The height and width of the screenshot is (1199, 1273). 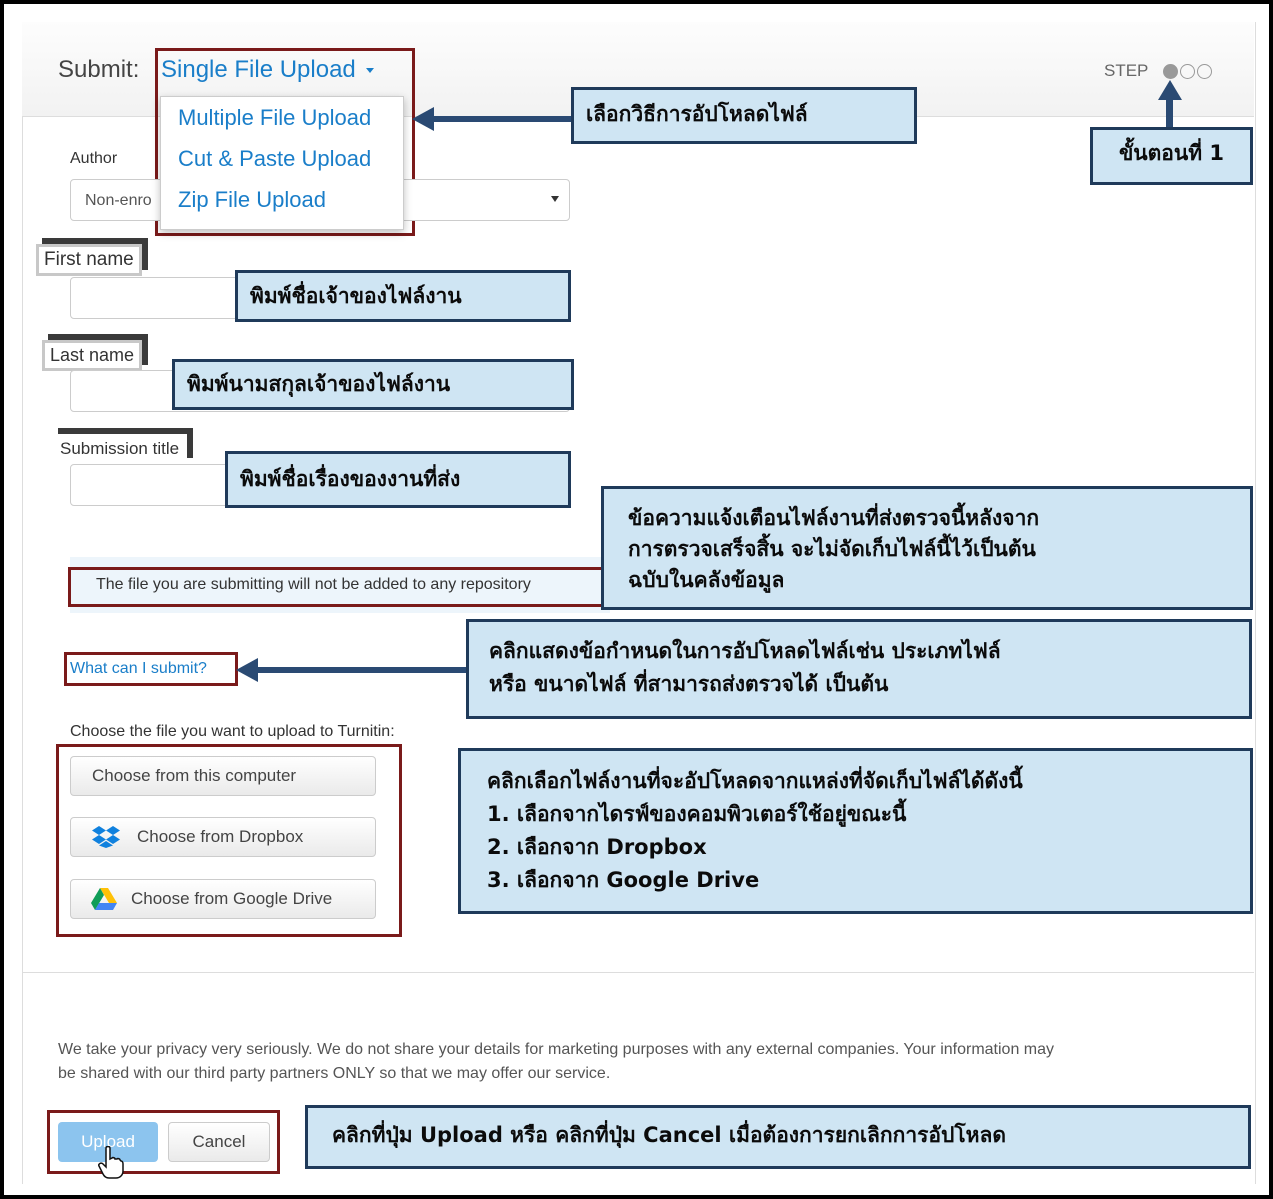 I want to click on submit-label: Submit:, so click(x=99, y=69).